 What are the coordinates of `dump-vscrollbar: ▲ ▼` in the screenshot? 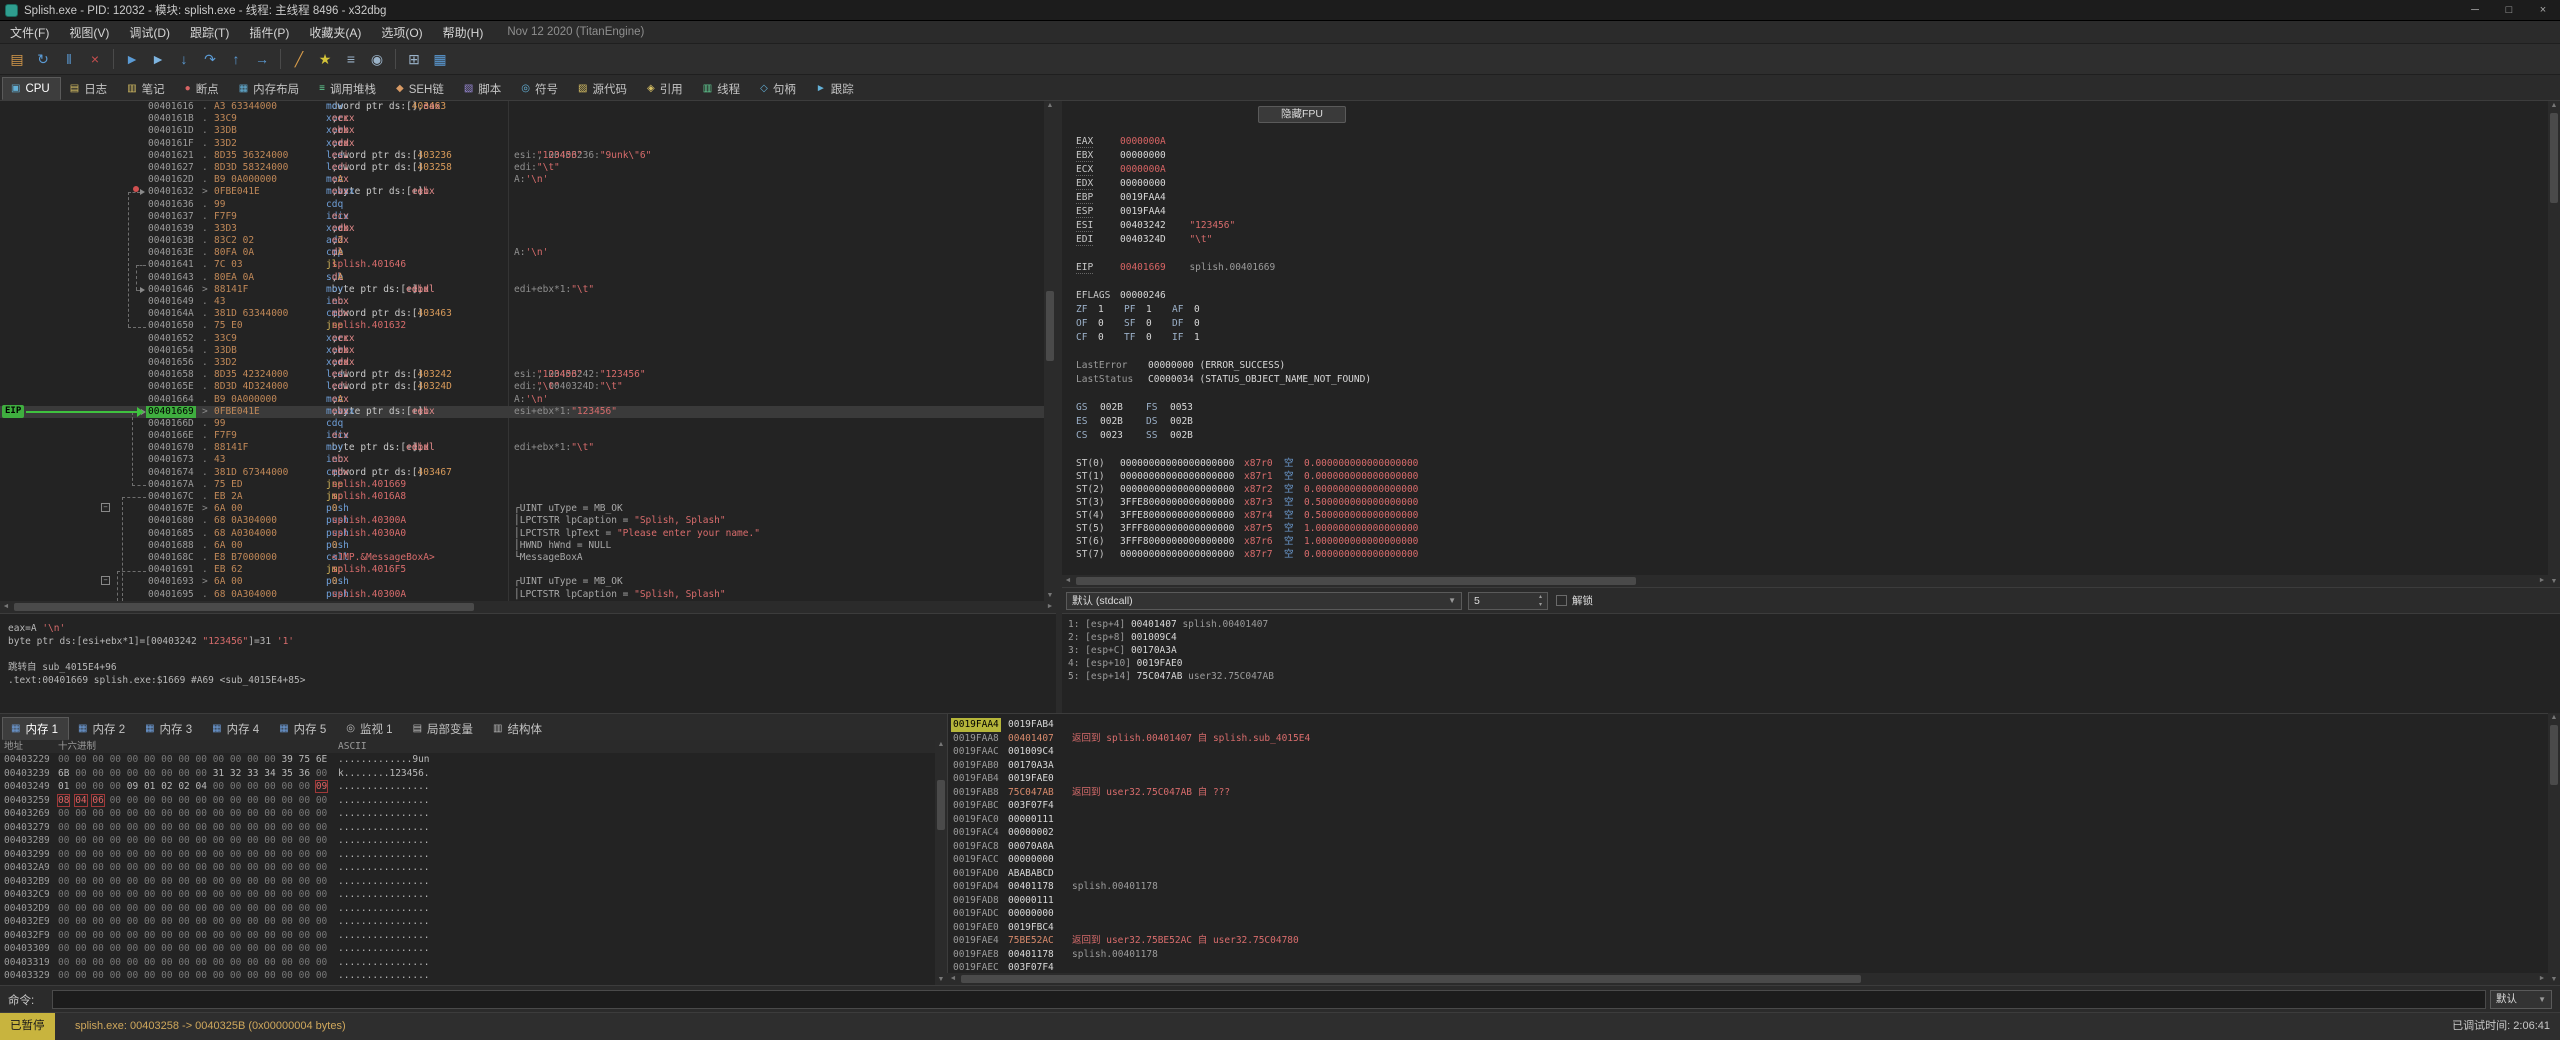 It's located at (941, 862).